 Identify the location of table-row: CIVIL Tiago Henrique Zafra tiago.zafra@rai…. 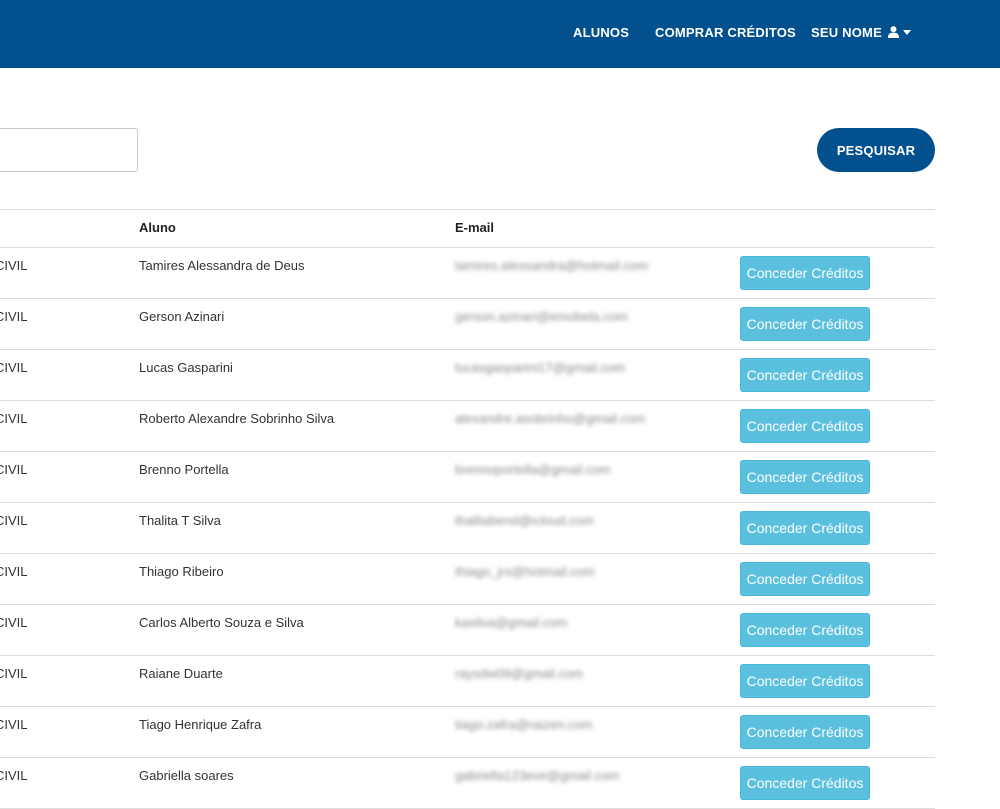
(467, 732).